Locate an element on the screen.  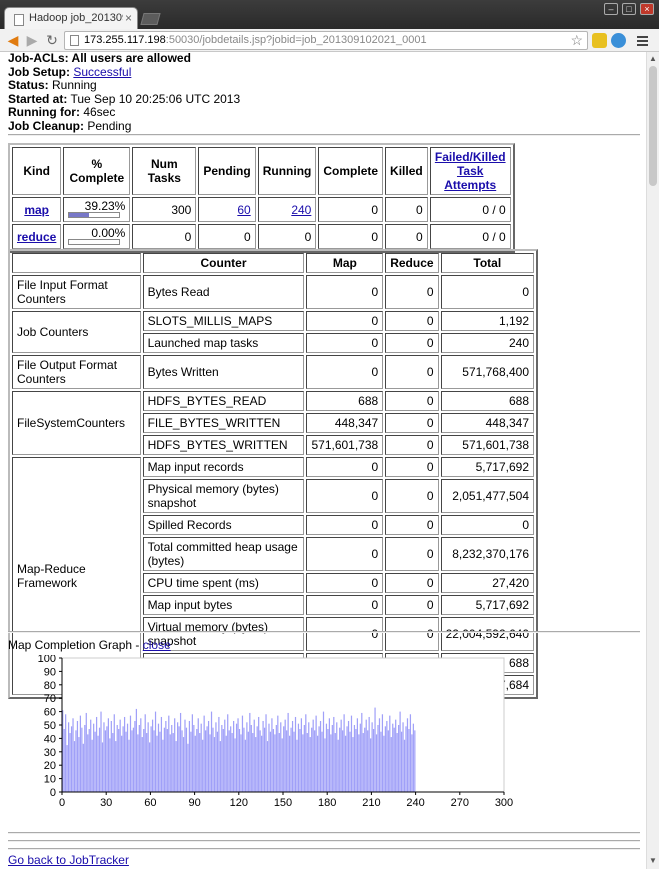
running-cell: 240 is located at coordinates (287, 209).